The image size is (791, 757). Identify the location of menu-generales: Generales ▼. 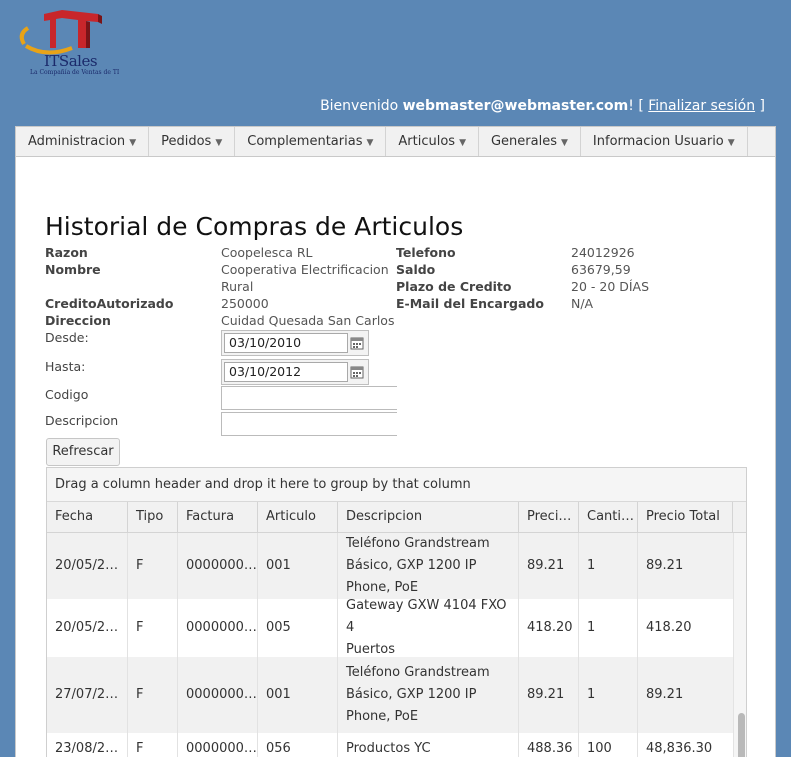
(530, 141).